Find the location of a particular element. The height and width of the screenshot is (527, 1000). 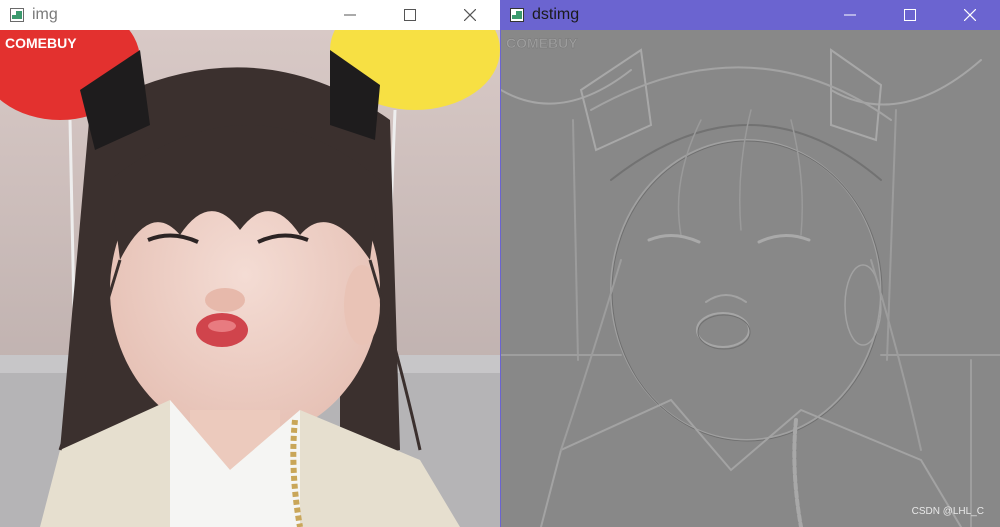

watermark-text: CSDN @LHL_C is located at coordinates (947, 511).